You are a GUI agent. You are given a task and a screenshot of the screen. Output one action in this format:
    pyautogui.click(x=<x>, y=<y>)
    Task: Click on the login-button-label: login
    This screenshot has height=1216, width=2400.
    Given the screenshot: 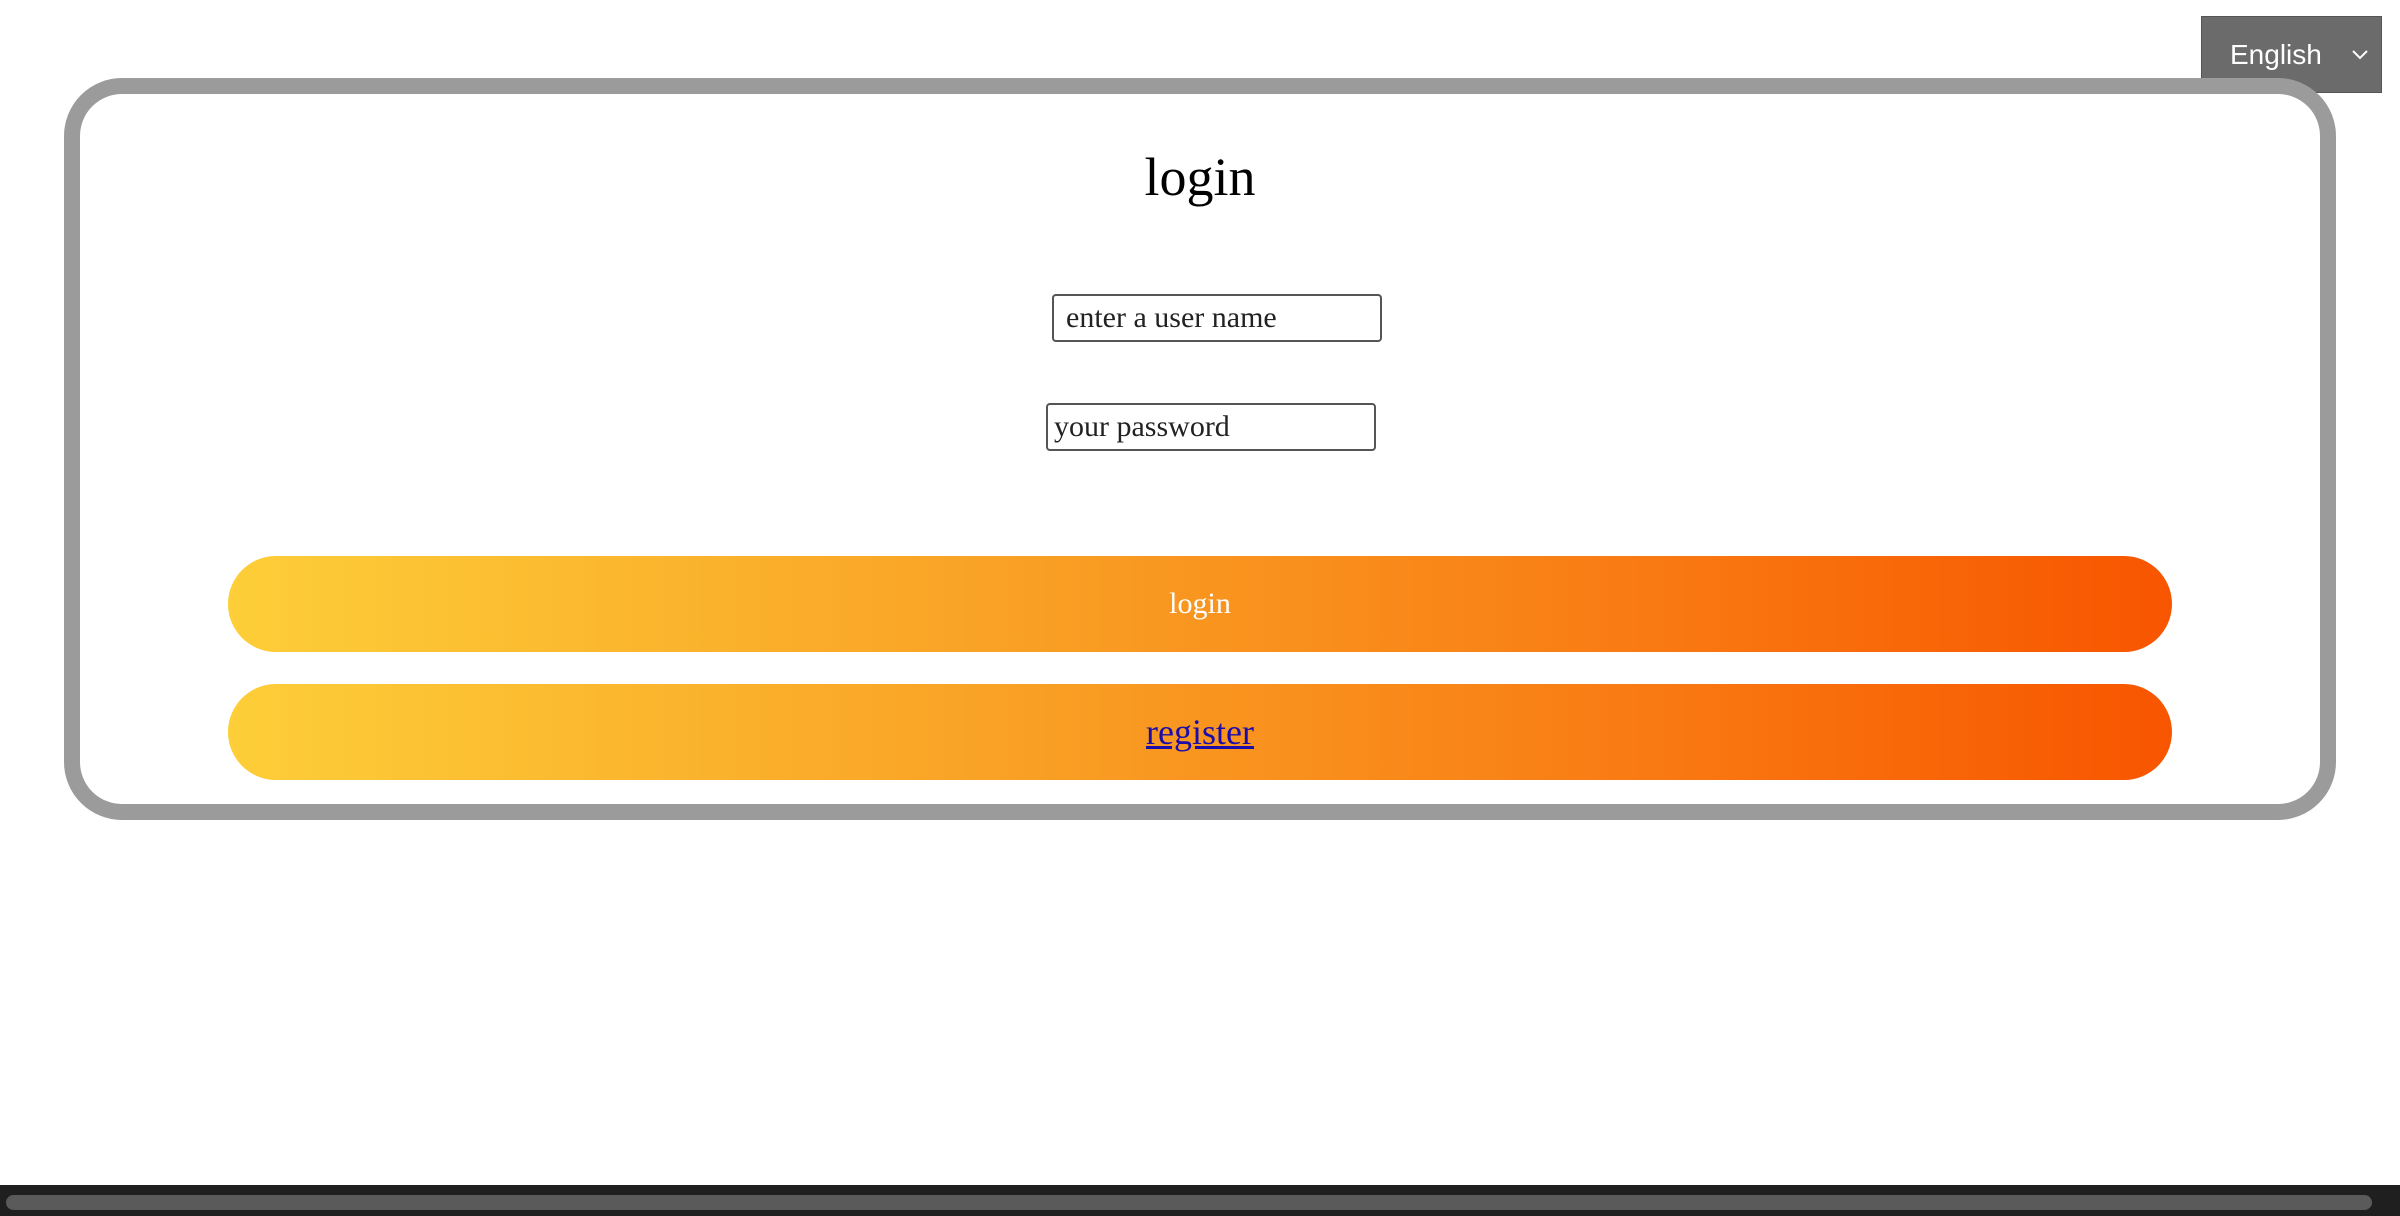 What is the action you would take?
    pyautogui.click(x=1200, y=603)
    